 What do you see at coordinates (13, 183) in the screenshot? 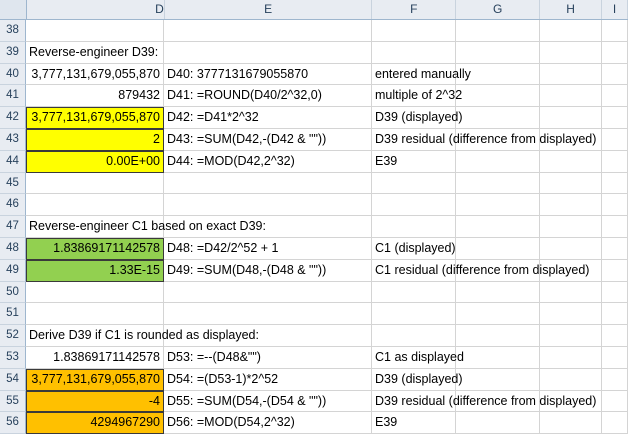
I see `row-header: 45` at bounding box center [13, 183].